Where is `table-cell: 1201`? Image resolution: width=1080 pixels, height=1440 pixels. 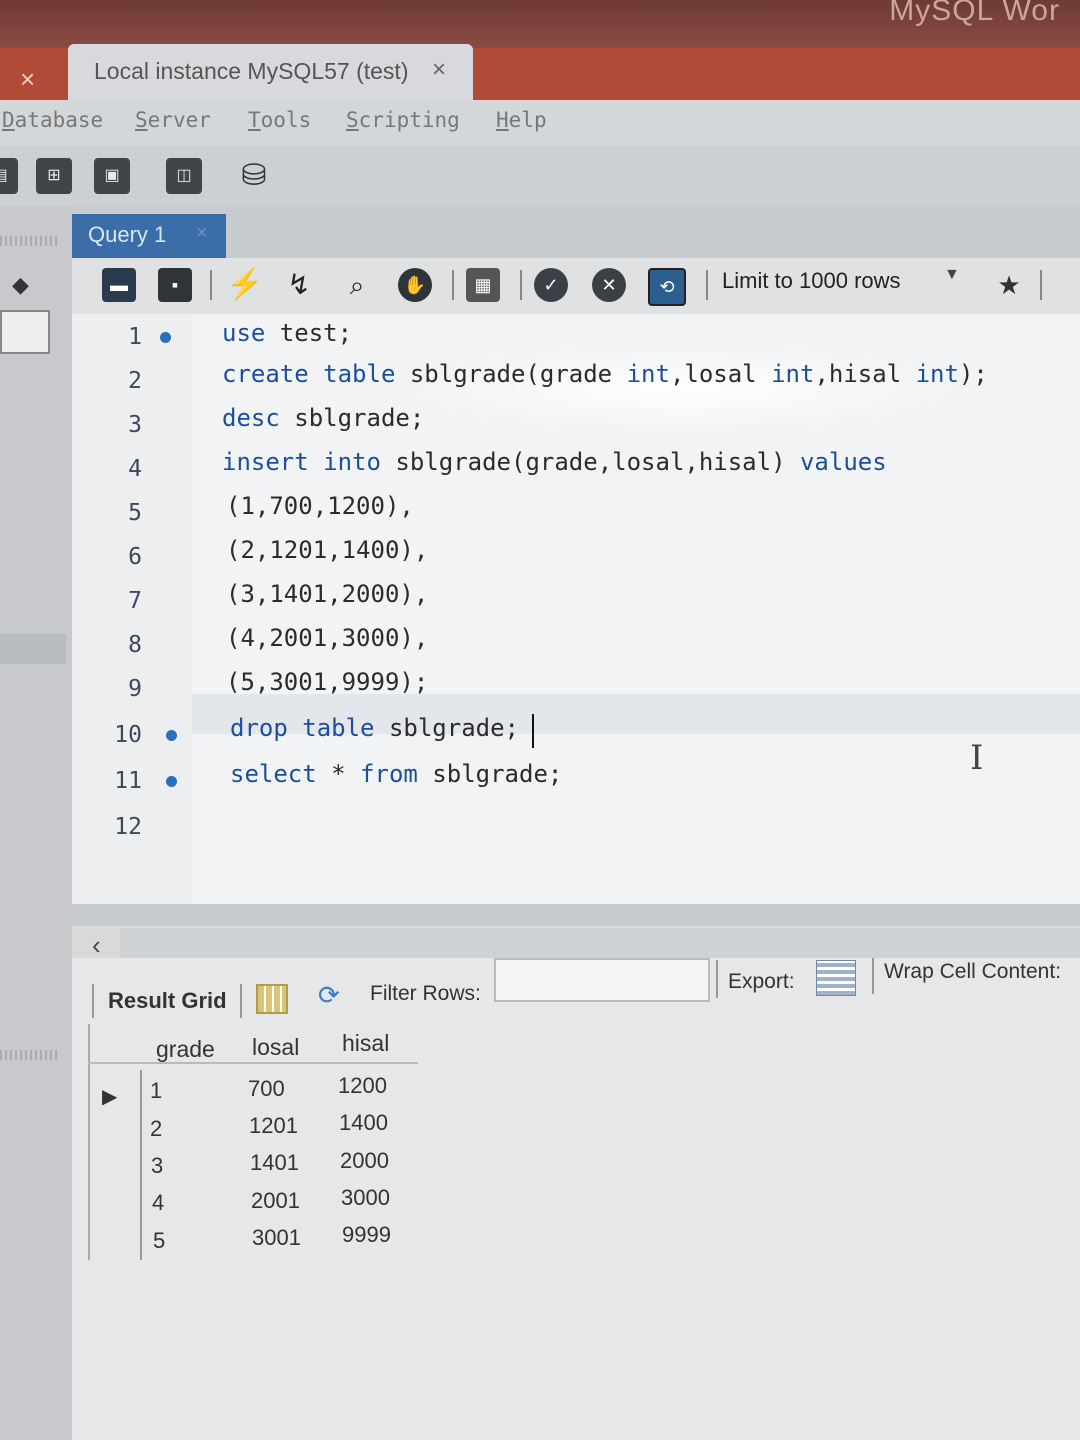 table-cell: 1201 is located at coordinates (273, 1126).